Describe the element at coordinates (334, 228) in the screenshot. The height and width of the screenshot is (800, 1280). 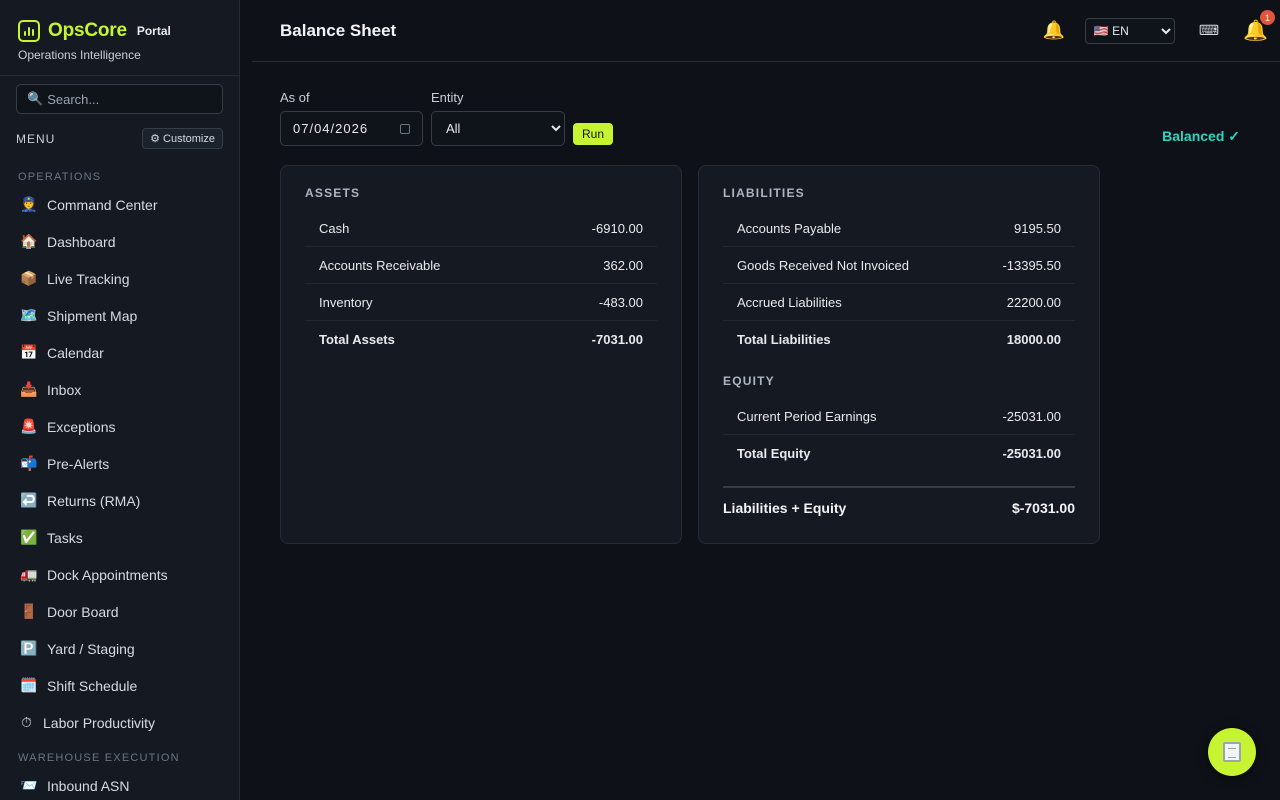
I see `row-label: Cash` at that location.